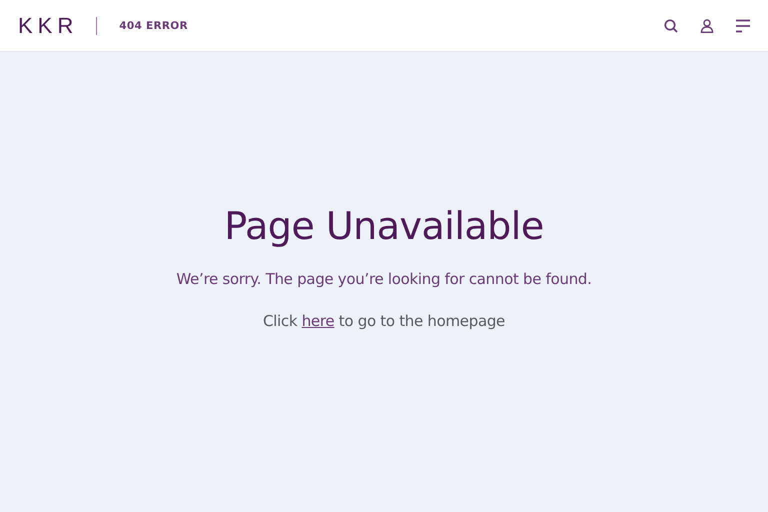 The image size is (768, 512). I want to click on search-icon, so click(671, 25).